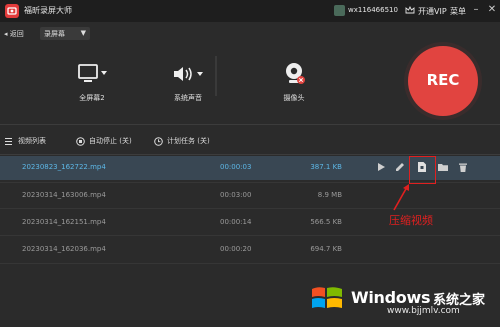 The width and height of the screenshot is (500, 327). I want to click on list-divider, so click(250, 154).